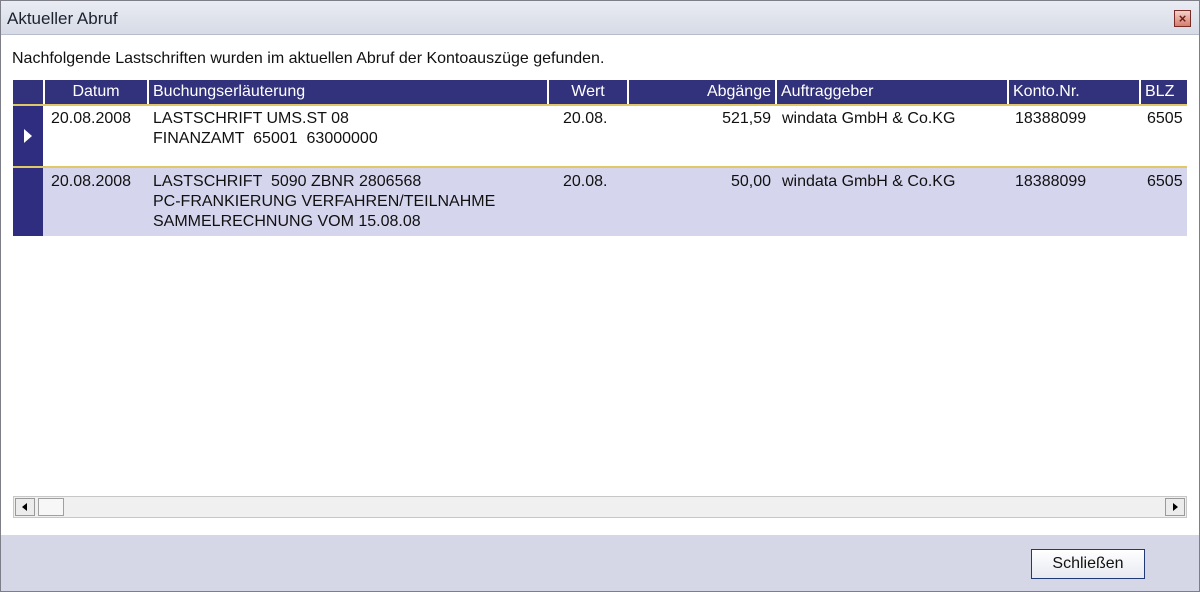  Describe the element at coordinates (1088, 564) in the screenshot. I see `close-button: Schließen` at that location.